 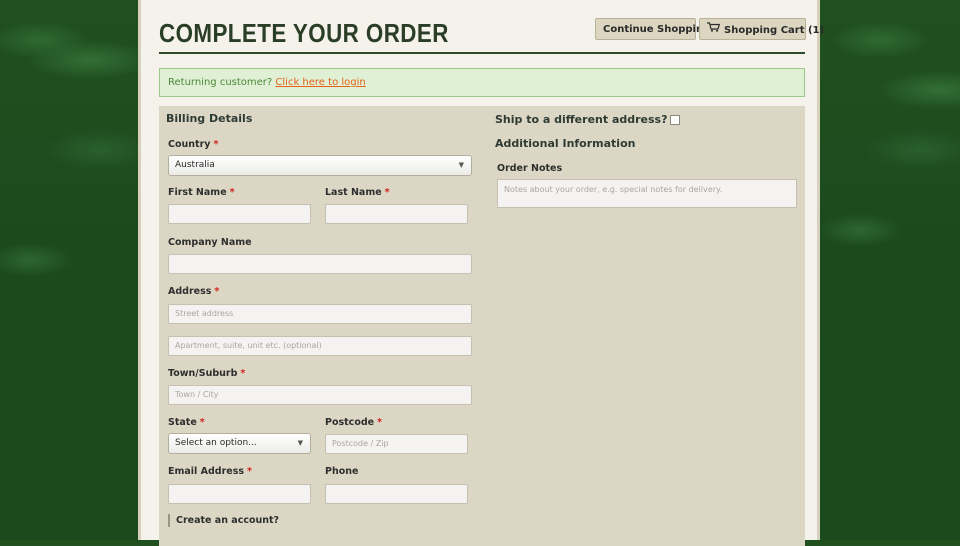 I want to click on login-link: Click here to login, so click(x=320, y=82).